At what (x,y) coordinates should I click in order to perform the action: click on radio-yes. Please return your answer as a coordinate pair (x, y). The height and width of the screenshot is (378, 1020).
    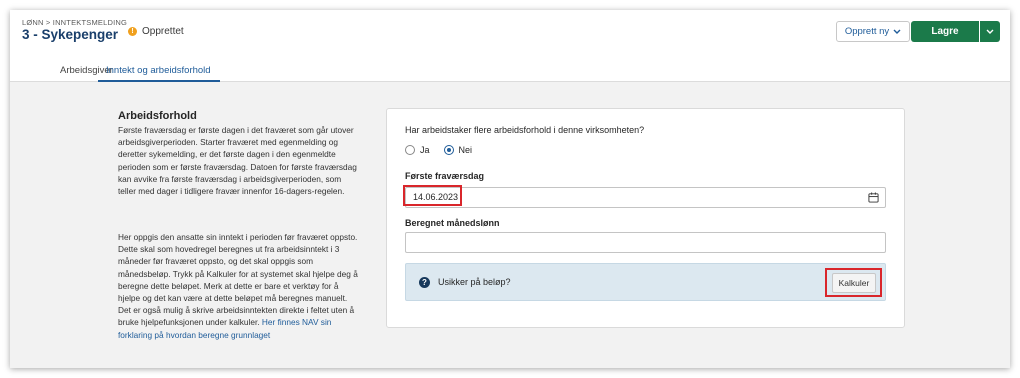
    Looking at the image, I should click on (410, 150).